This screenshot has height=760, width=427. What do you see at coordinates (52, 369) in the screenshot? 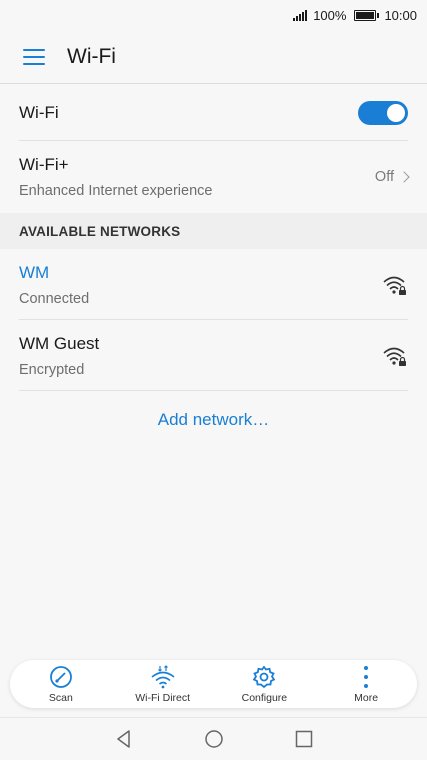
I see `network-status: Encrypted` at bounding box center [52, 369].